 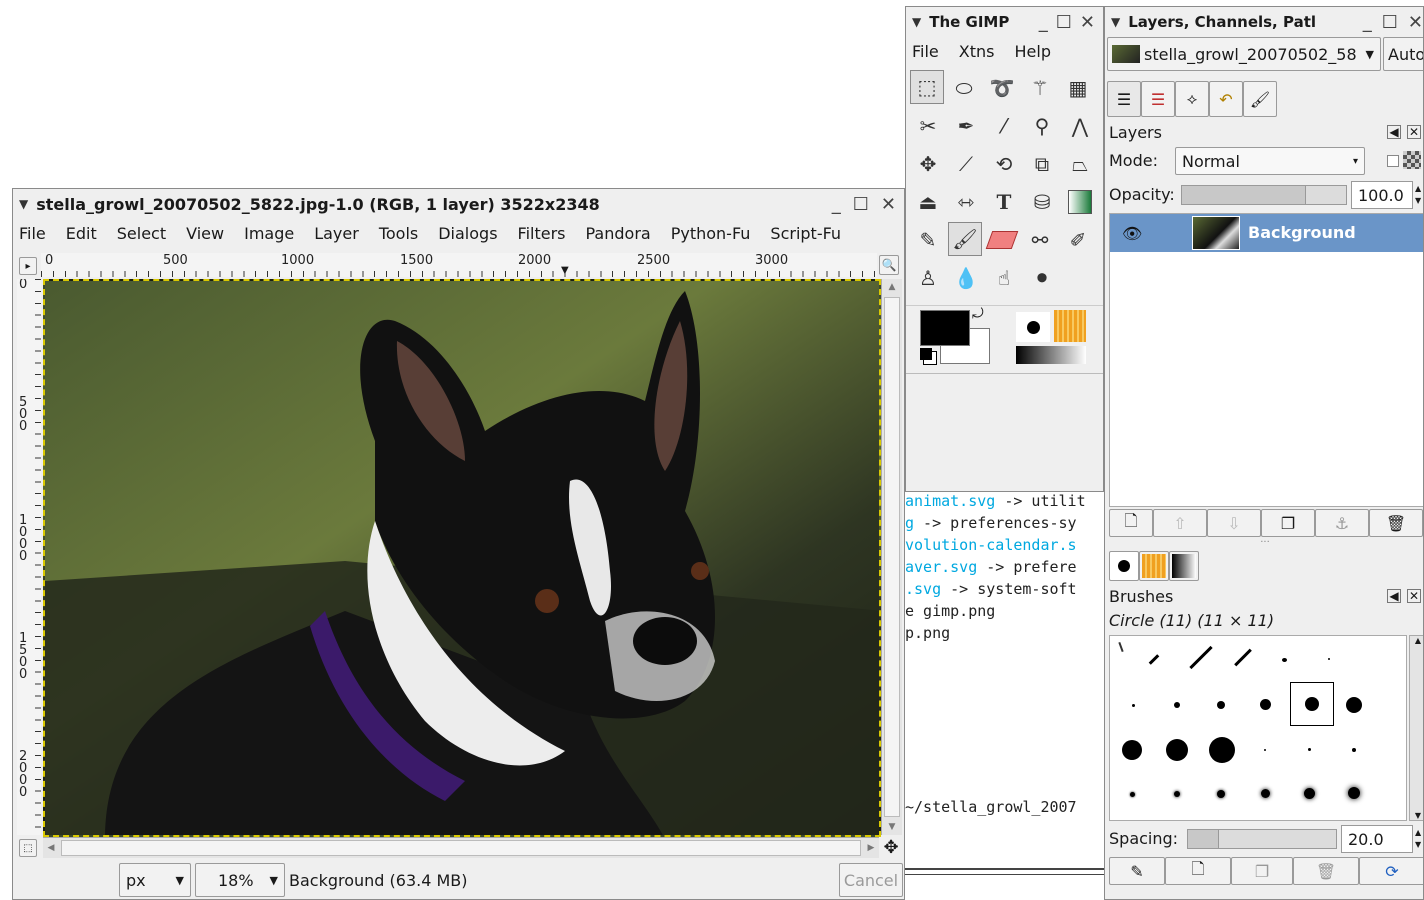 I want to click on align-icon: ⇿, so click(x=966, y=202).